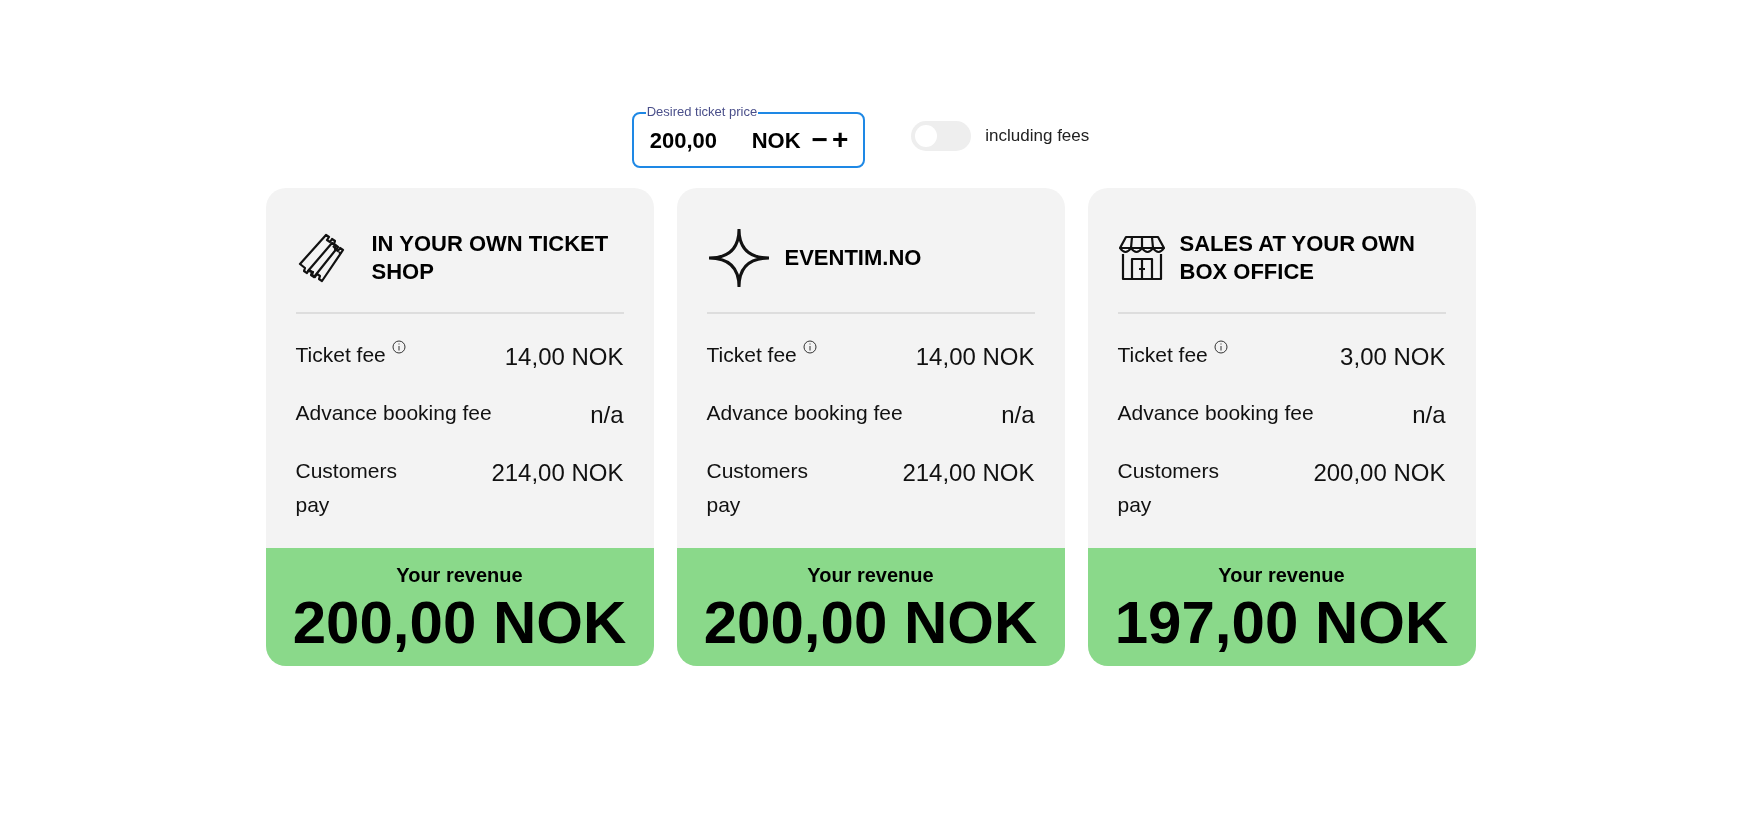 The image size is (1741, 831). I want to click on fee-value: 200,00 NOK, so click(1379, 473).